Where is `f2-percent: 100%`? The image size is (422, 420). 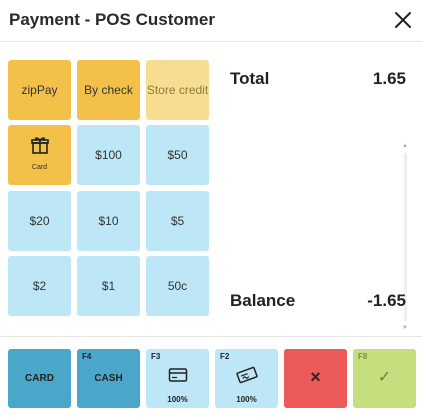
f2-percent: 100% is located at coordinates (246, 399).